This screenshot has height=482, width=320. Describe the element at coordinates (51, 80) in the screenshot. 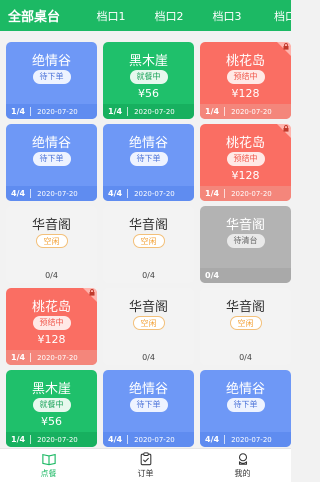

I see `table-card: 绝情谷 待下单 1/4 2020-07-20` at that location.